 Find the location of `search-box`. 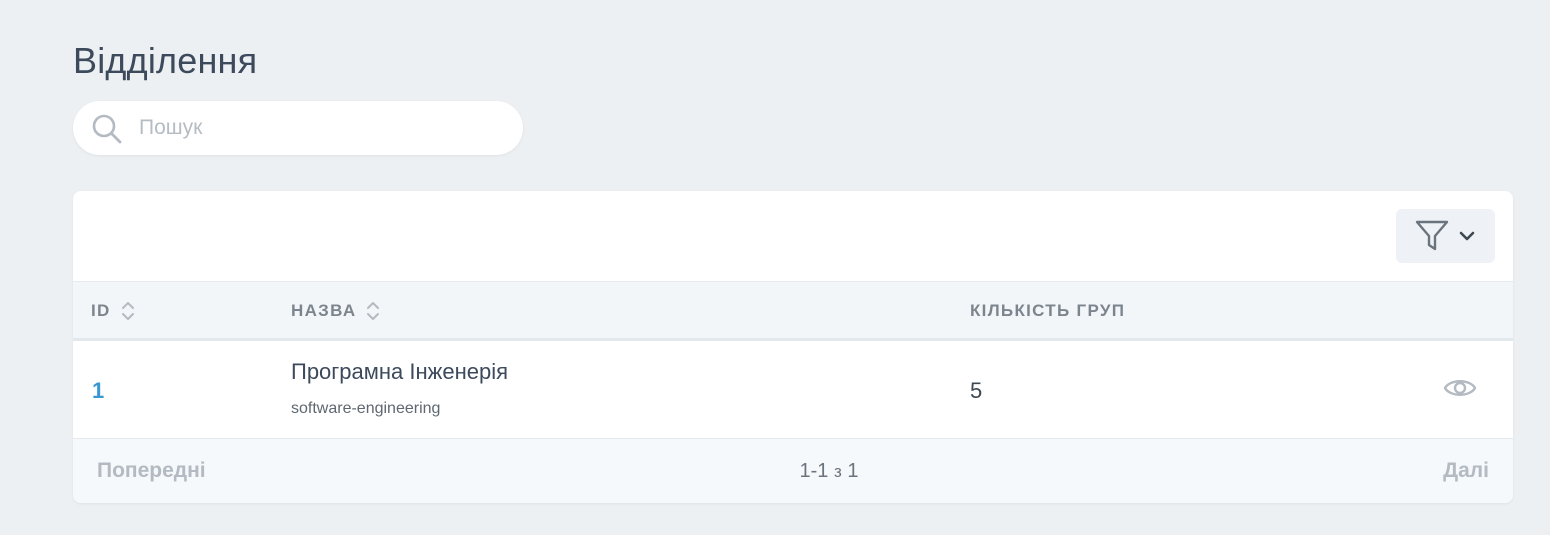

search-box is located at coordinates (298, 128).